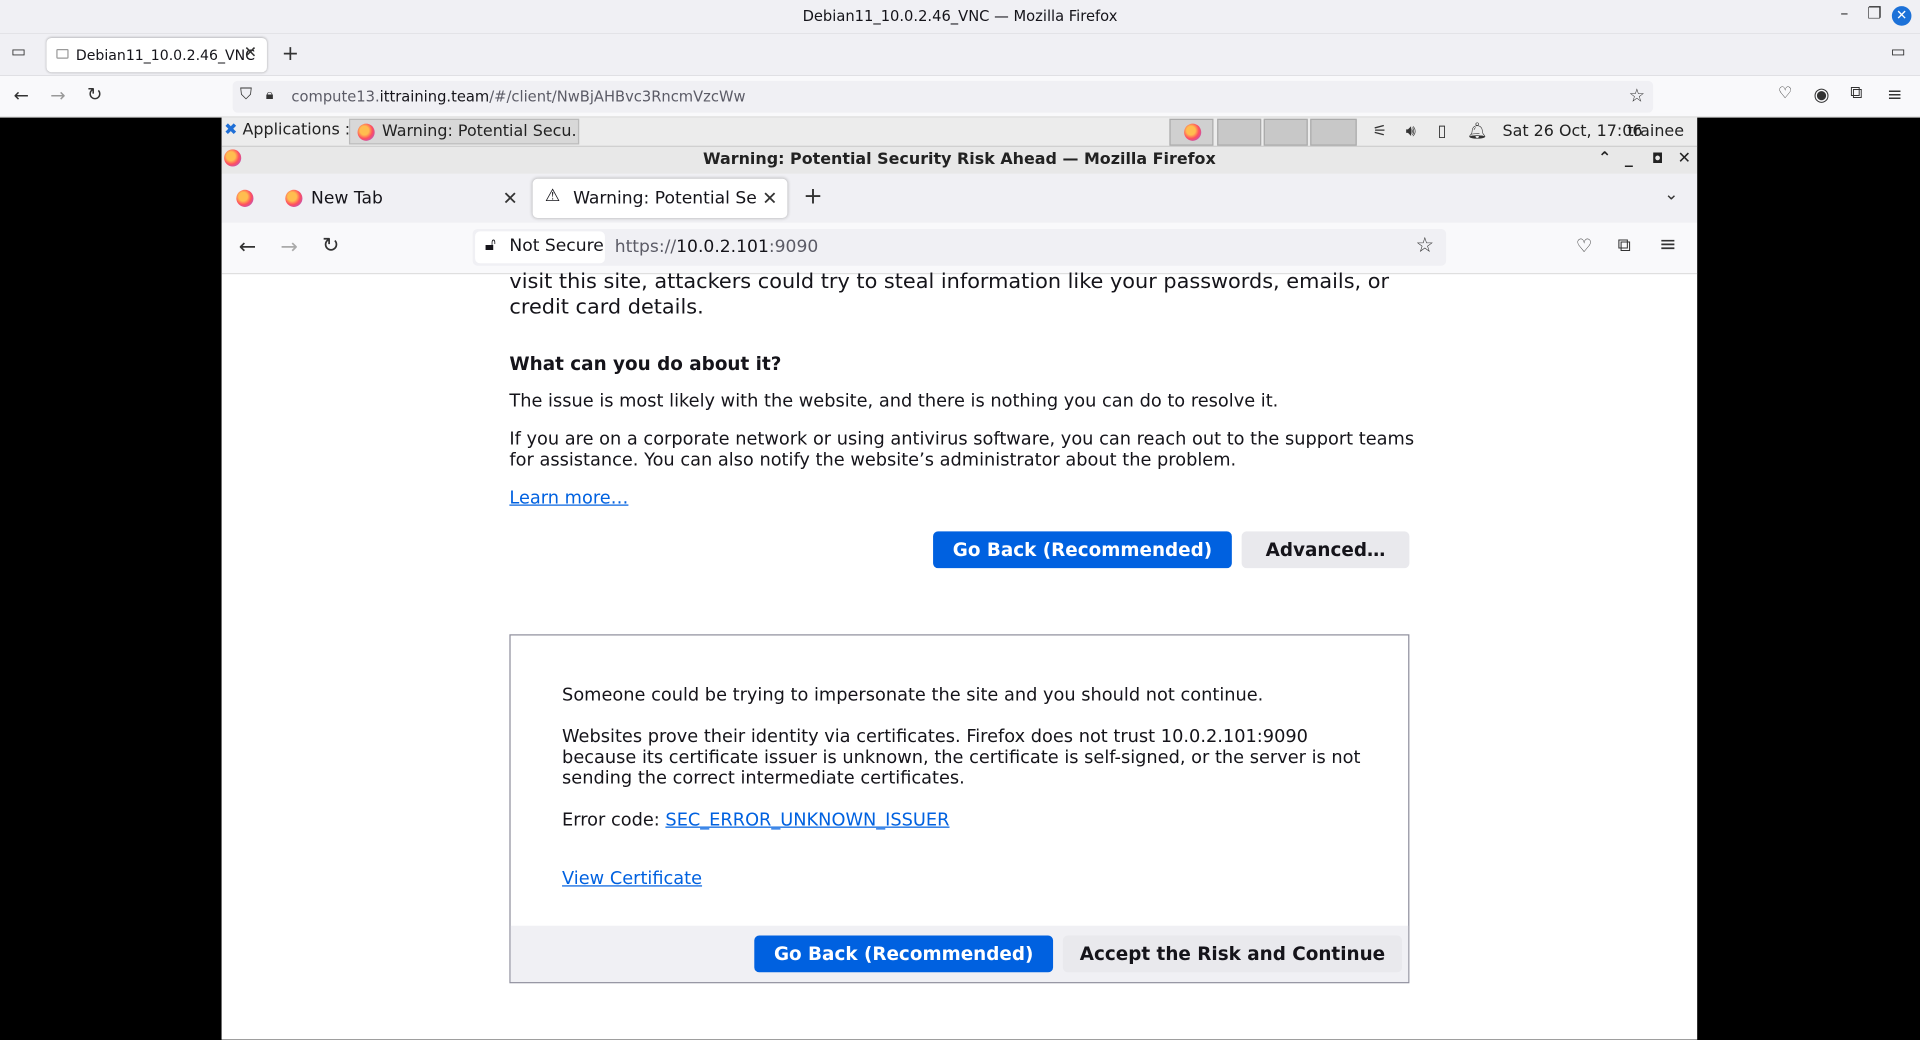 This screenshot has height=1040, width=1920. What do you see at coordinates (1874, 14) in the screenshot?
I see `restore-icon: ❐` at bounding box center [1874, 14].